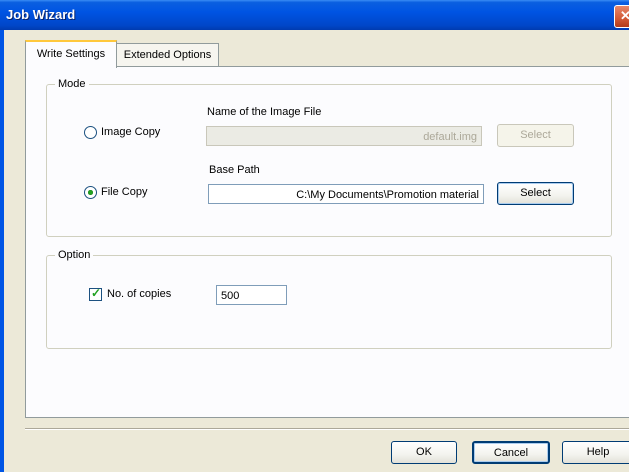 This screenshot has height=472, width=629. Describe the element at coordinates (346, 194) in the screenshot. I see `base-path-field: C:\My Documents\Promotion material` at that location.